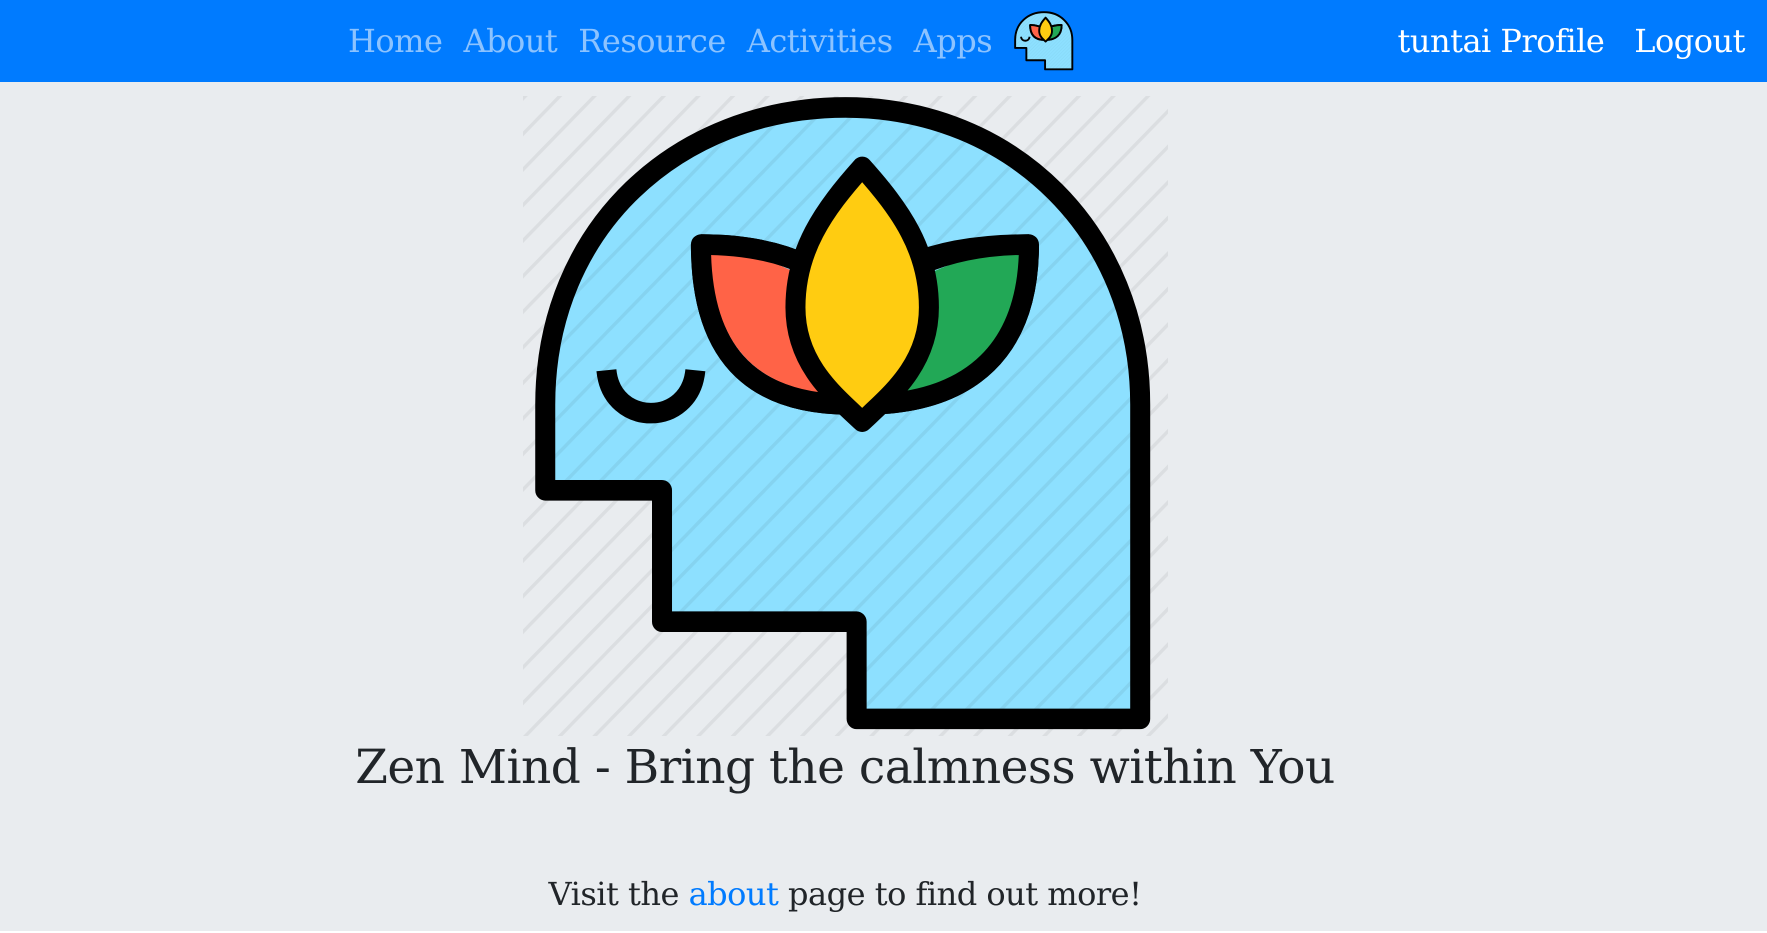 This screenshot has height=933, width=1767. Describe the element at coordinates (734, 894) in the screenshot. I see `about-link: about` at that location.